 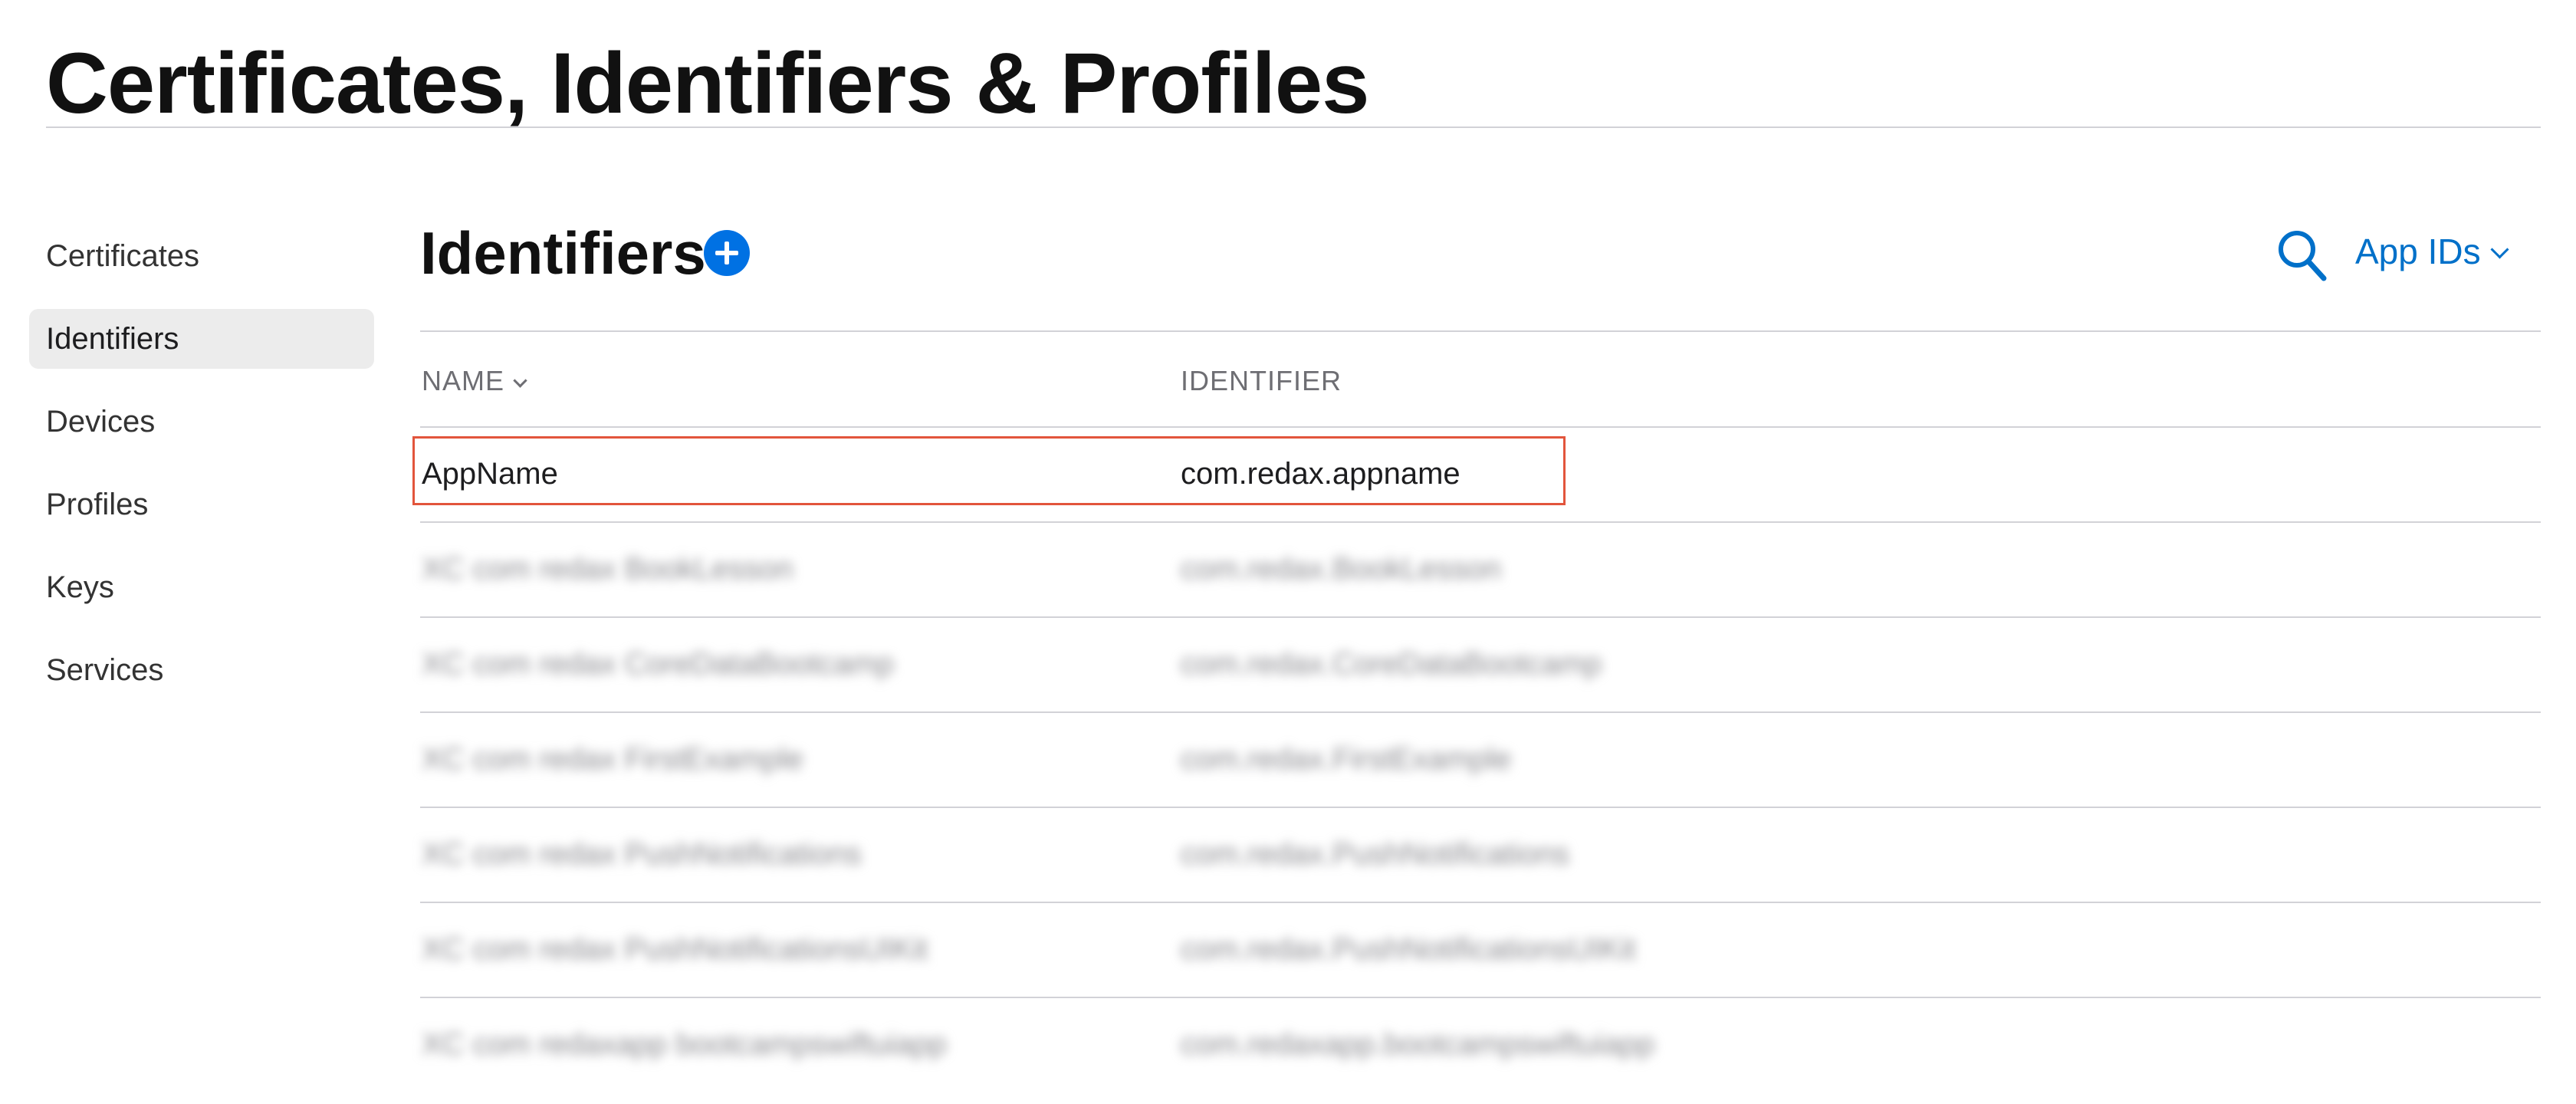 I want to click on row-name: XC com redax BookLesson, so click(x=608, y=569).